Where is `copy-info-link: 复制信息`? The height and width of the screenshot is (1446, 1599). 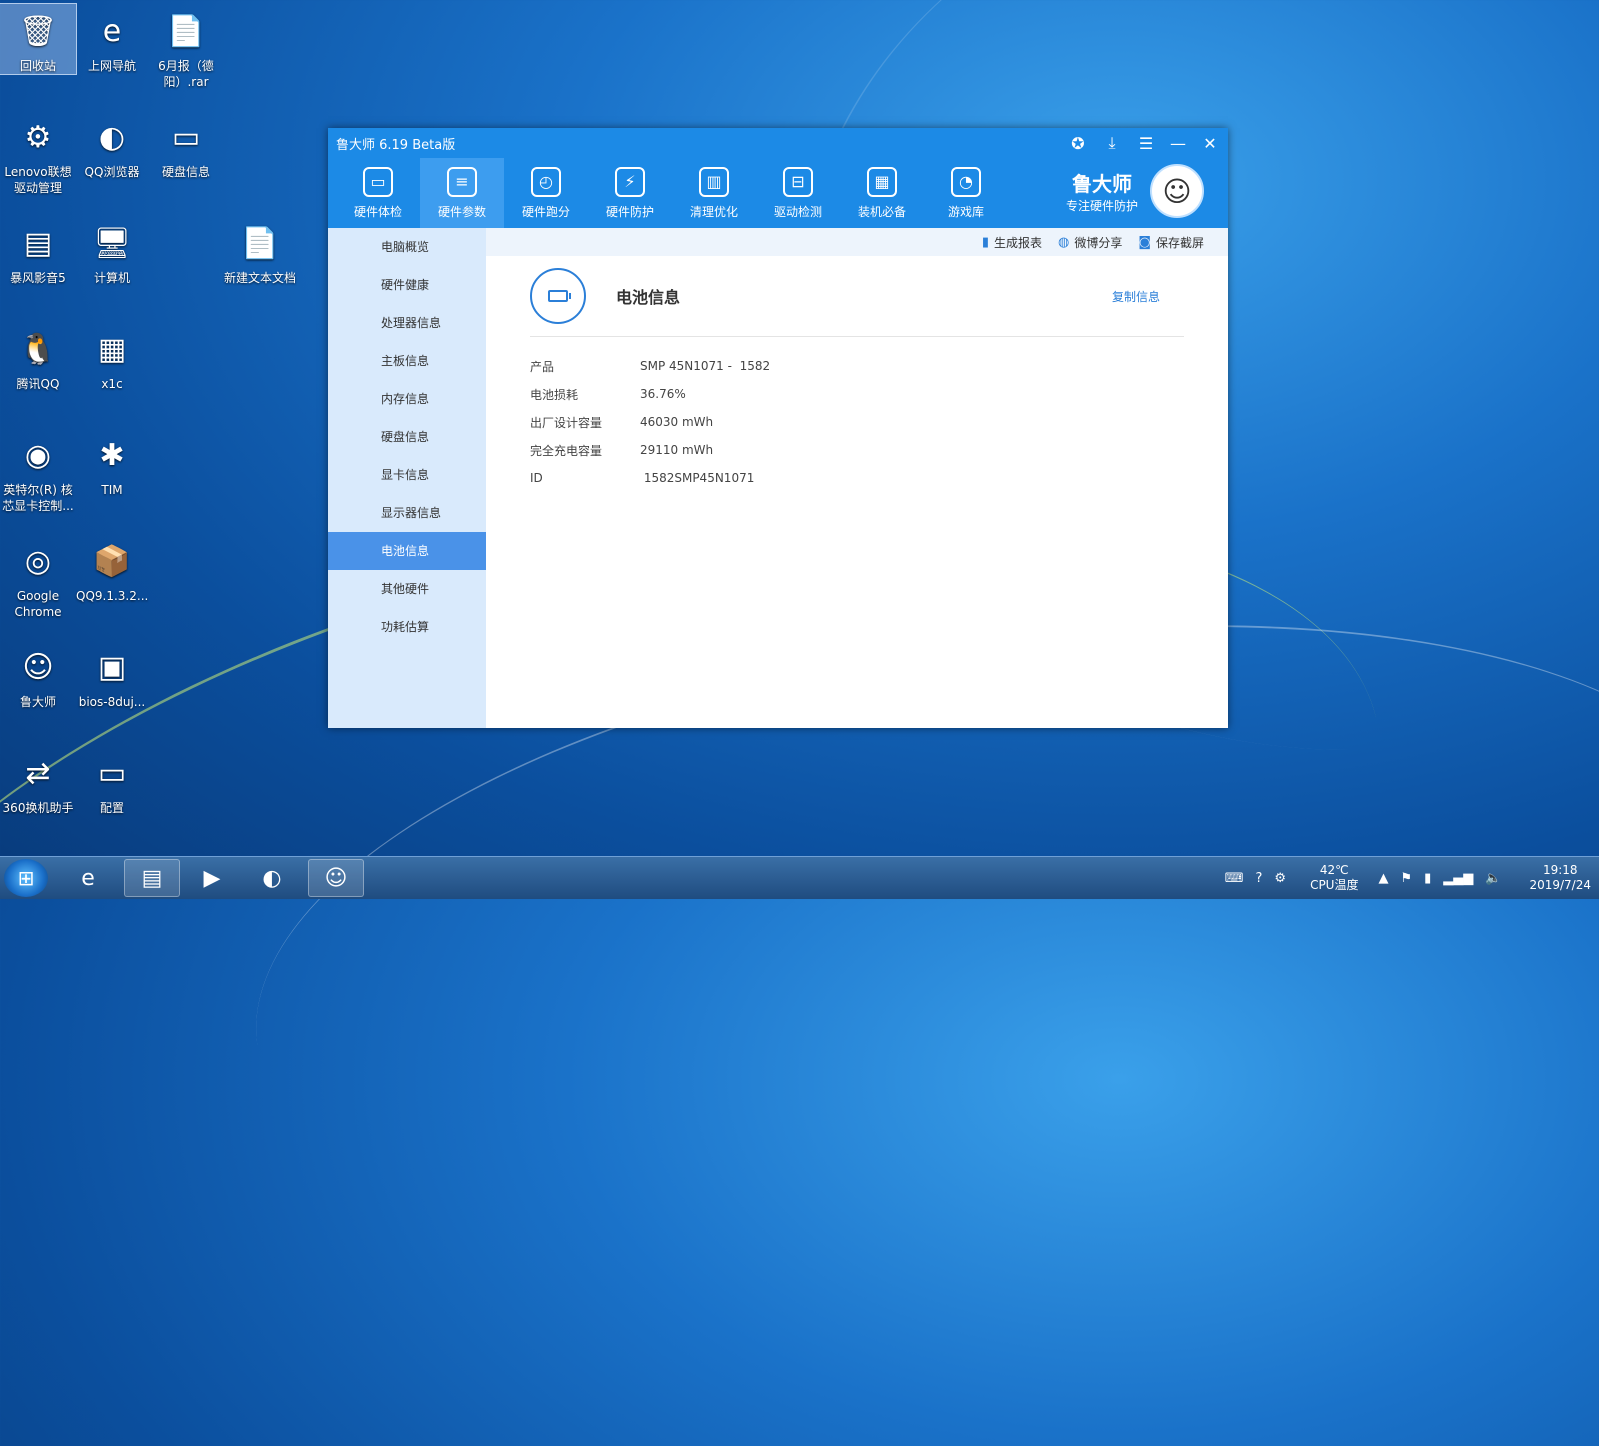 copy-info-link: 复制信息 is located at coordinates (1136, 296).